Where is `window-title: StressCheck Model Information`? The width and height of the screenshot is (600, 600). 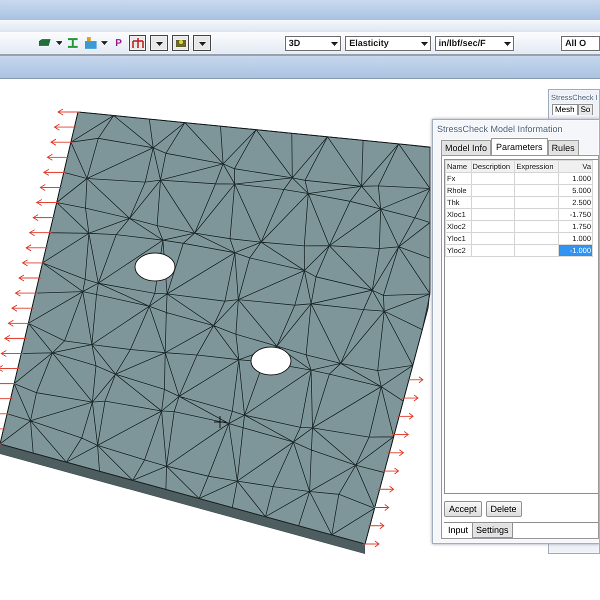 window-title: StressCheck Model Information is located at coordinates (500, 129).